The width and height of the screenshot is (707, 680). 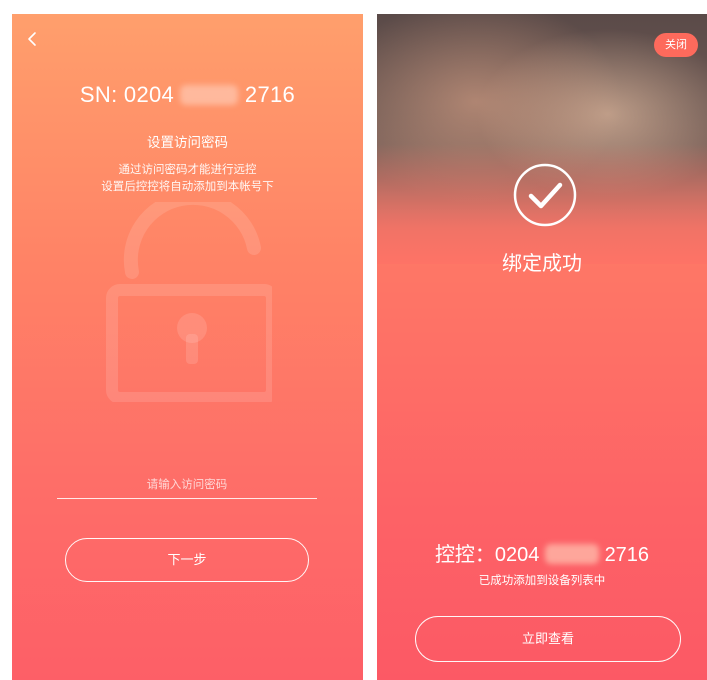 I want to click on bind-success-title: 绑定成功, so click(x=542, y=263).